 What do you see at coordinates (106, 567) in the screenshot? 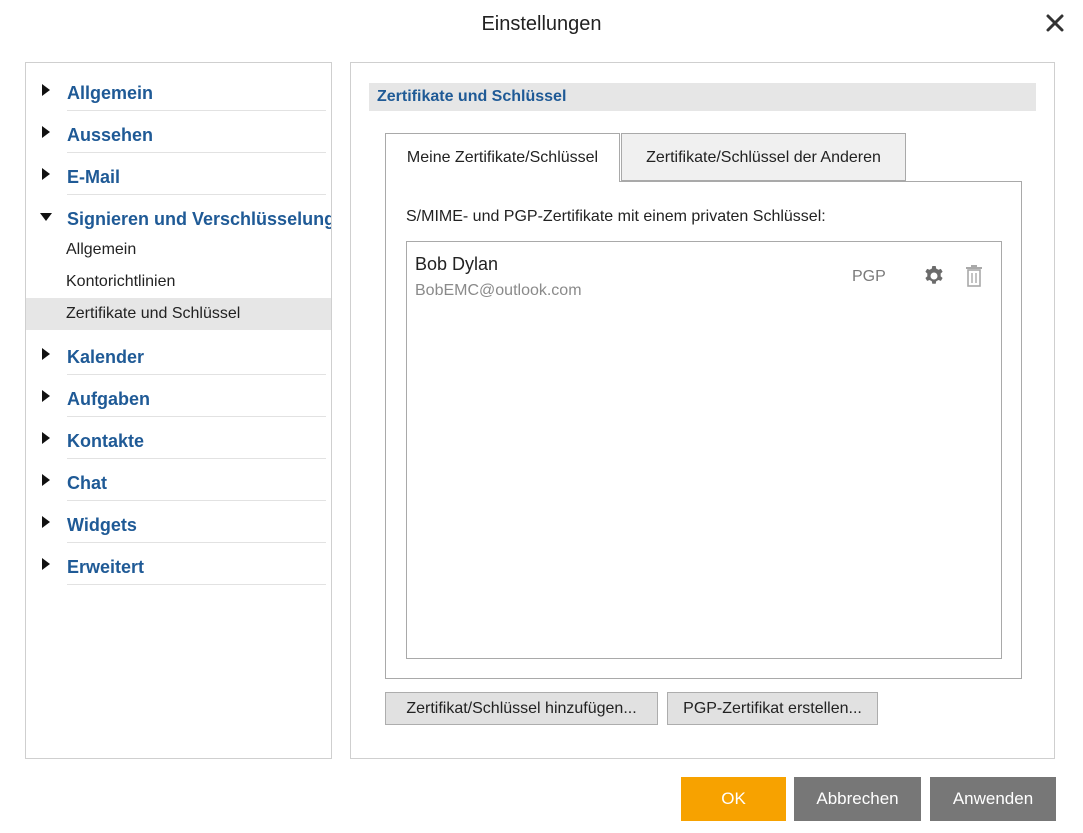
I see `sidebar-section-label: Erweitert` at bounding box center [106, 567].